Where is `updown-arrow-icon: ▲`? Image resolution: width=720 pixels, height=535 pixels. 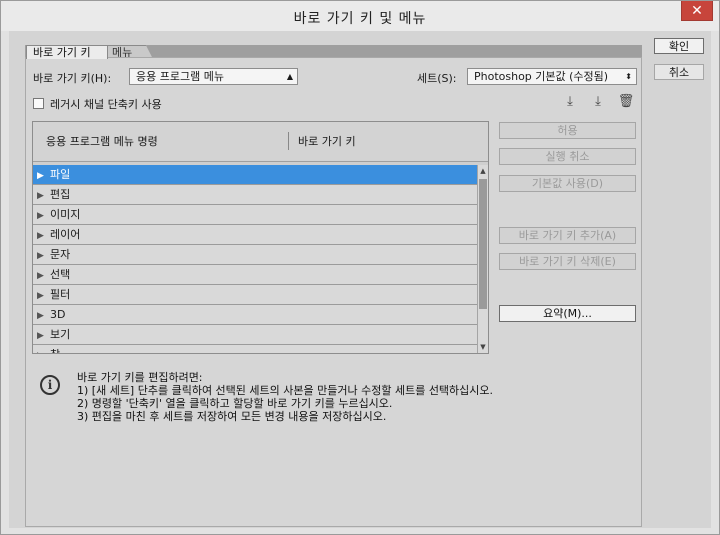 updown-arrow-icon: ▲ is located at coordinates (289, 76).